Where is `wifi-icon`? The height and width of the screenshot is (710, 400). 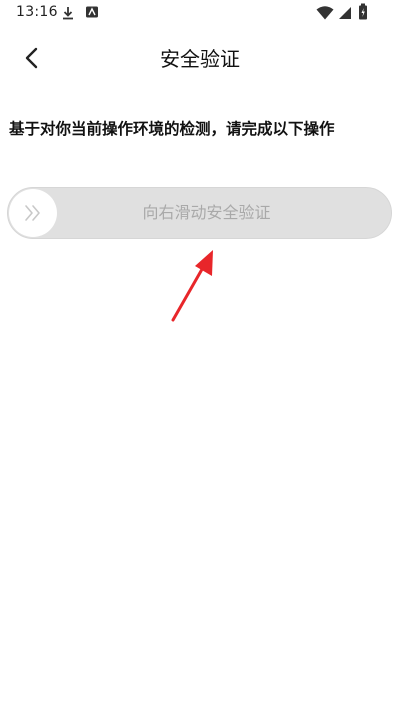 wifi-icon is located at coordinates (325, 13).